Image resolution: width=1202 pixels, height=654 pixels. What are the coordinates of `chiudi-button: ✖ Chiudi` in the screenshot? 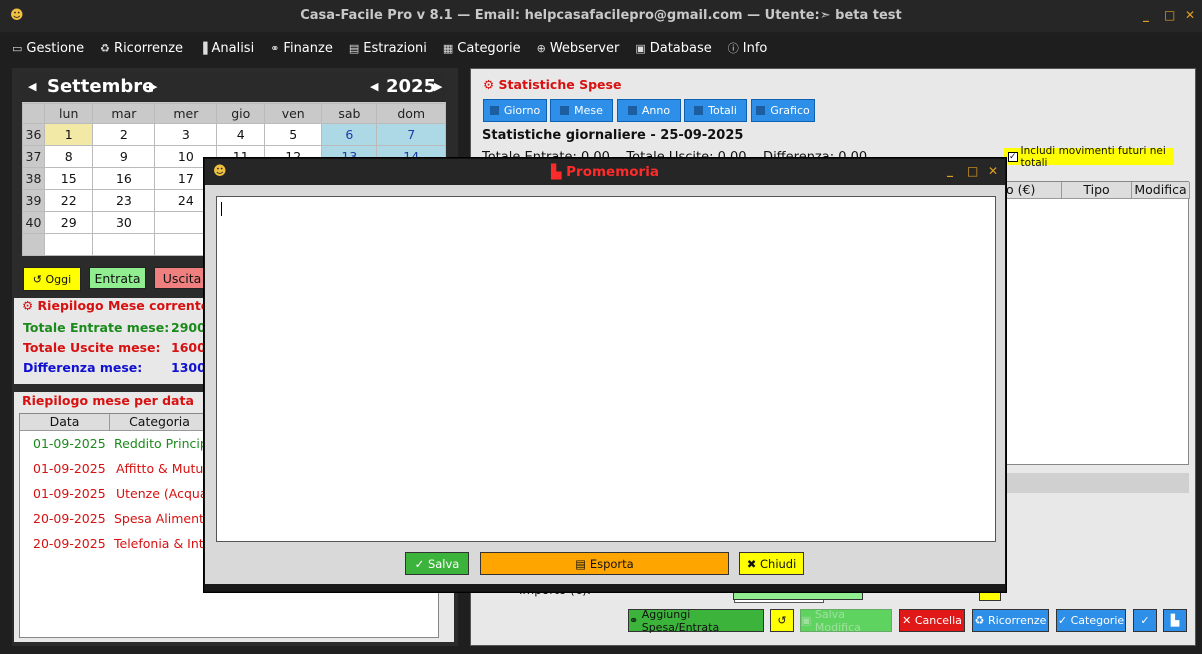 It's located at (771, 563).